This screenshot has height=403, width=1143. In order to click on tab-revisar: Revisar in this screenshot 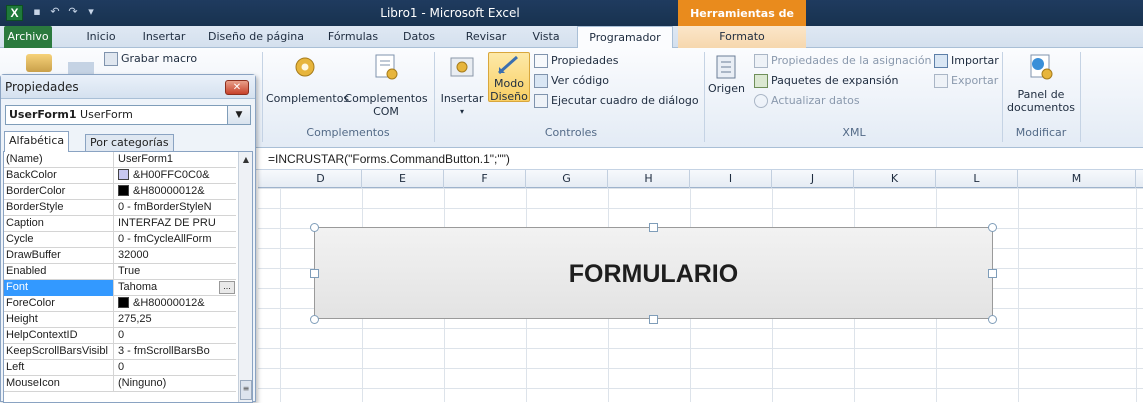, I will do `click(486, 37)`.